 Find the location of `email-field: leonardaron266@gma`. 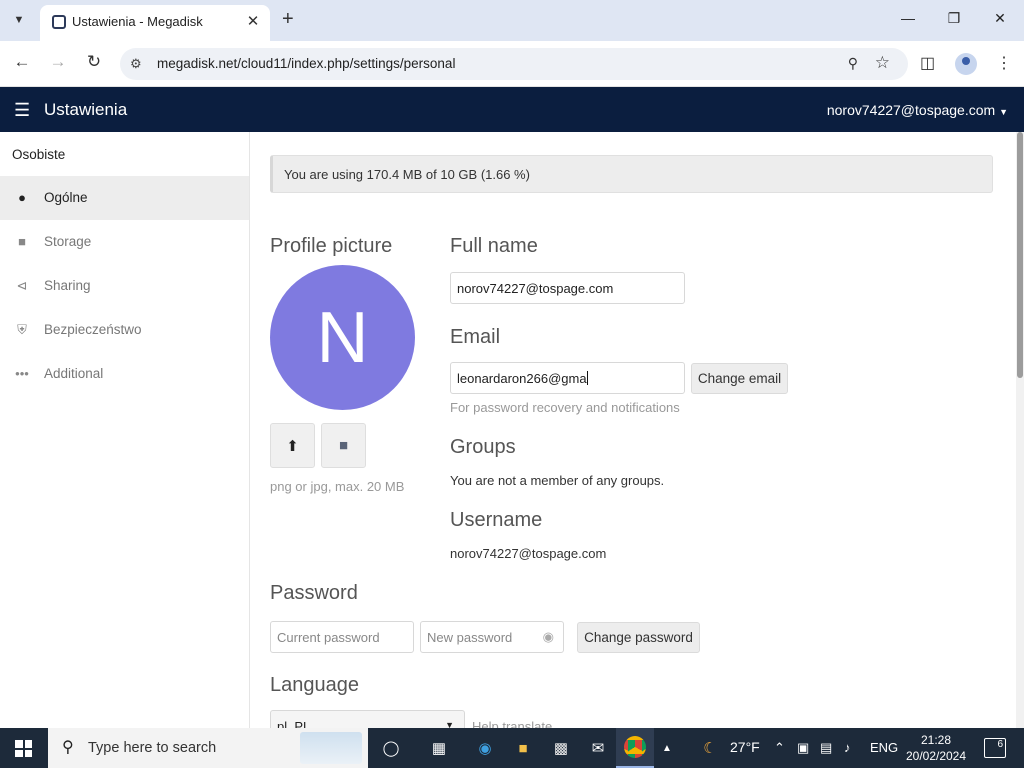

email-field: leonardaron266@gma is located at coordinates (567, 378).